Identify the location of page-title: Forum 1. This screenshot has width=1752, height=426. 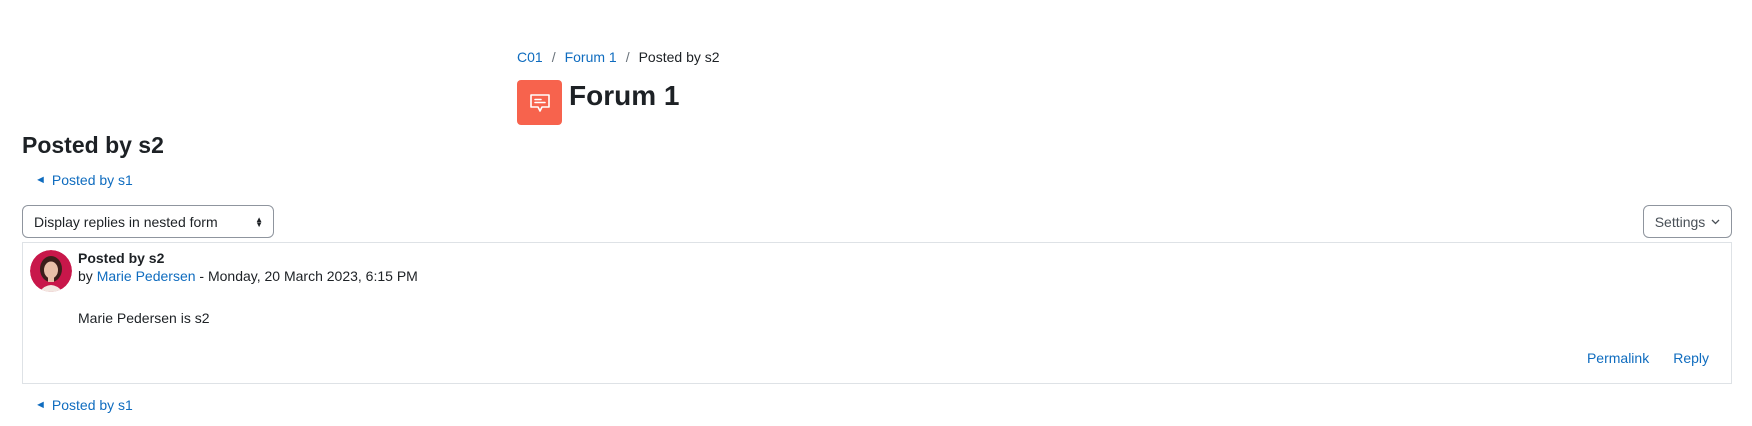
(624, 95).